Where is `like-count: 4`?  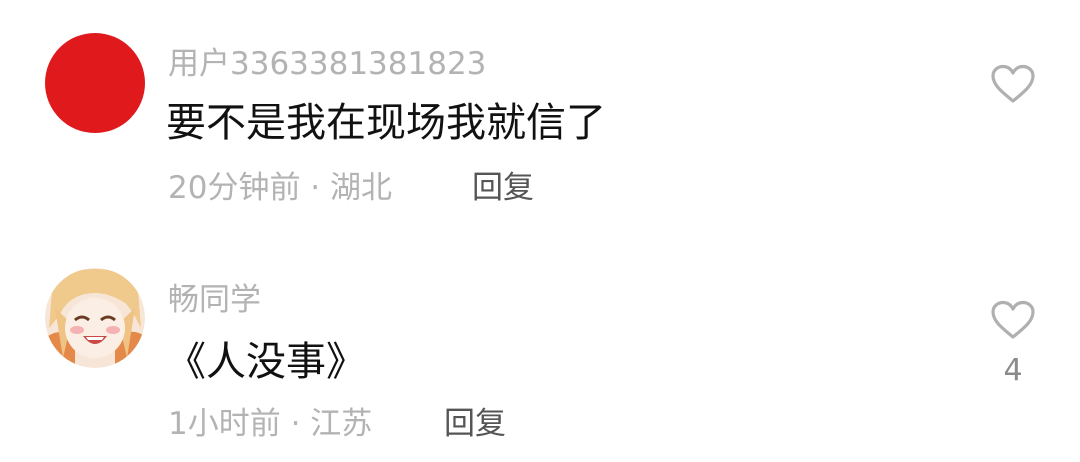 like-count: 4 is located at coordinates (1013, 370).